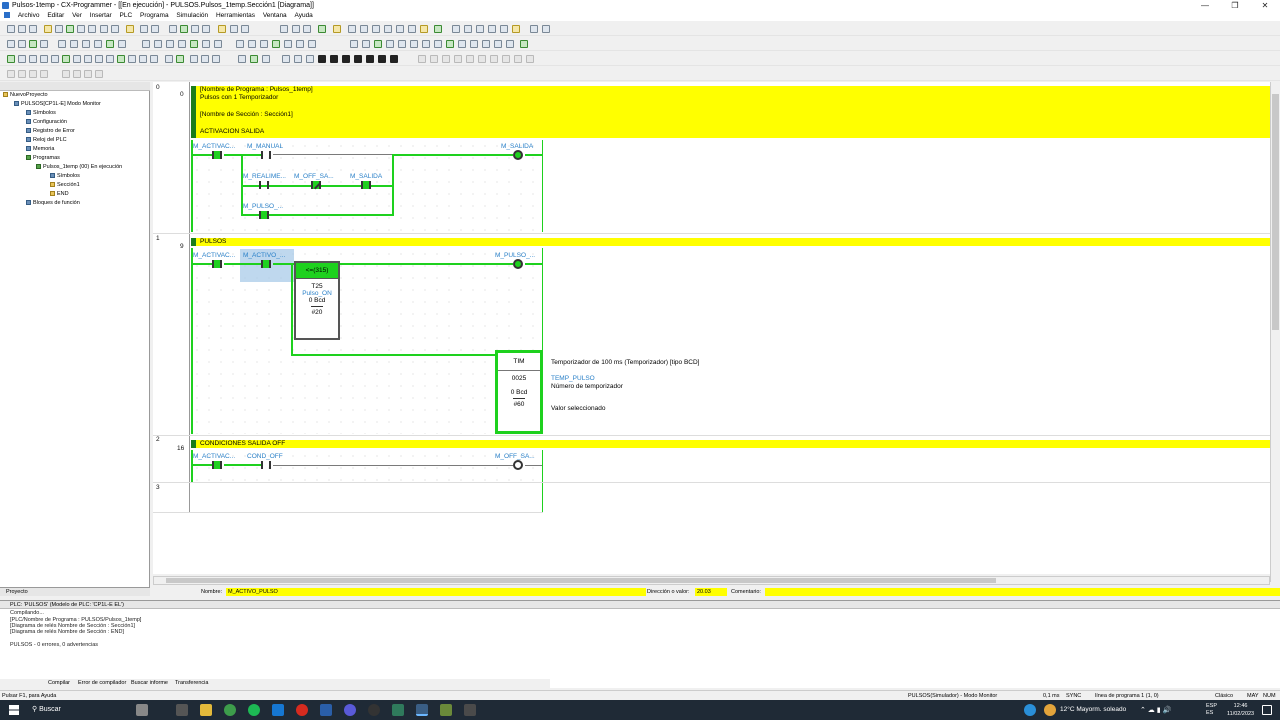 Image resolution: width=1280 pixels, height=720 pixels. What do you see at coordinates (50, 131) in the screenshot?
I see `tree-item-registro: Registro de Error` at bounding box center [50, 131].